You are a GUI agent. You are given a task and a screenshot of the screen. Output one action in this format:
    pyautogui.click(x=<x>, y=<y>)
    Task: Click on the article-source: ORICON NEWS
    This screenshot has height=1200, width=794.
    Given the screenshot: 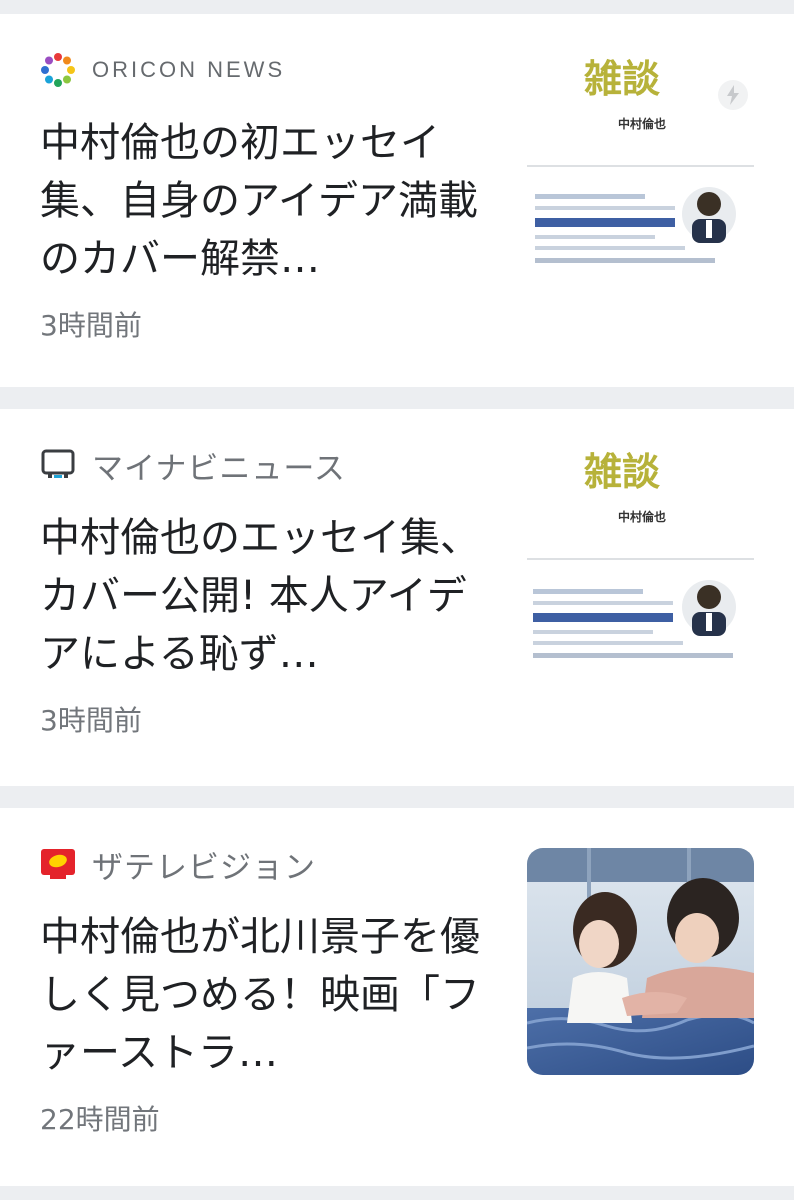 What is the action you would take?
    pyautogui.click(x=162, y=70)
    